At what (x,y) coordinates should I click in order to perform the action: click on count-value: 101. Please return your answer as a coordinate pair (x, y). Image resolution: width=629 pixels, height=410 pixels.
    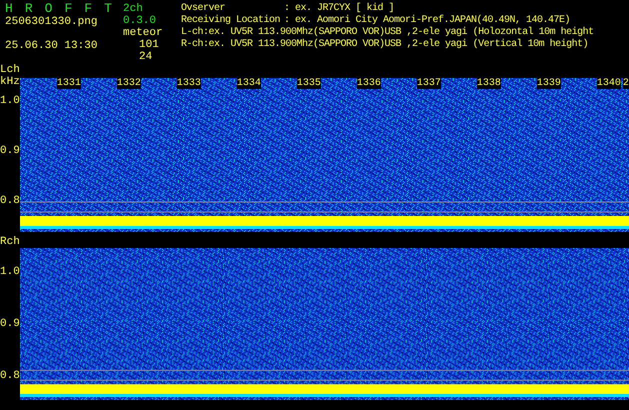
    Looking at the image, I should click on (148, 45).